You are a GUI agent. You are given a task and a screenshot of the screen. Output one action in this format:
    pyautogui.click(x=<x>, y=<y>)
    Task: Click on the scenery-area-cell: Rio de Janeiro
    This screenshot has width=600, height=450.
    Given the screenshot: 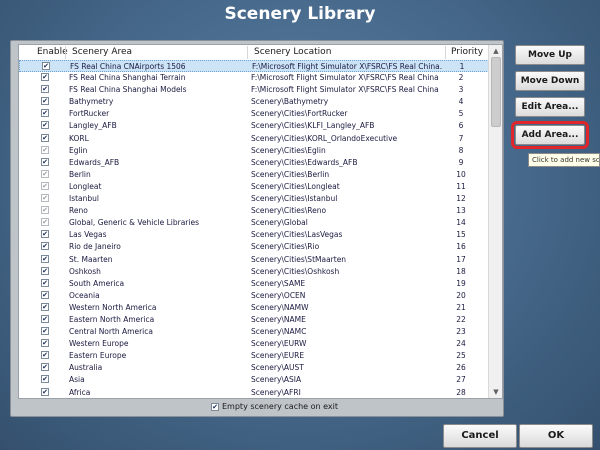 What is the action you would take?
    pyautogui.click(x=95, y=247)
    